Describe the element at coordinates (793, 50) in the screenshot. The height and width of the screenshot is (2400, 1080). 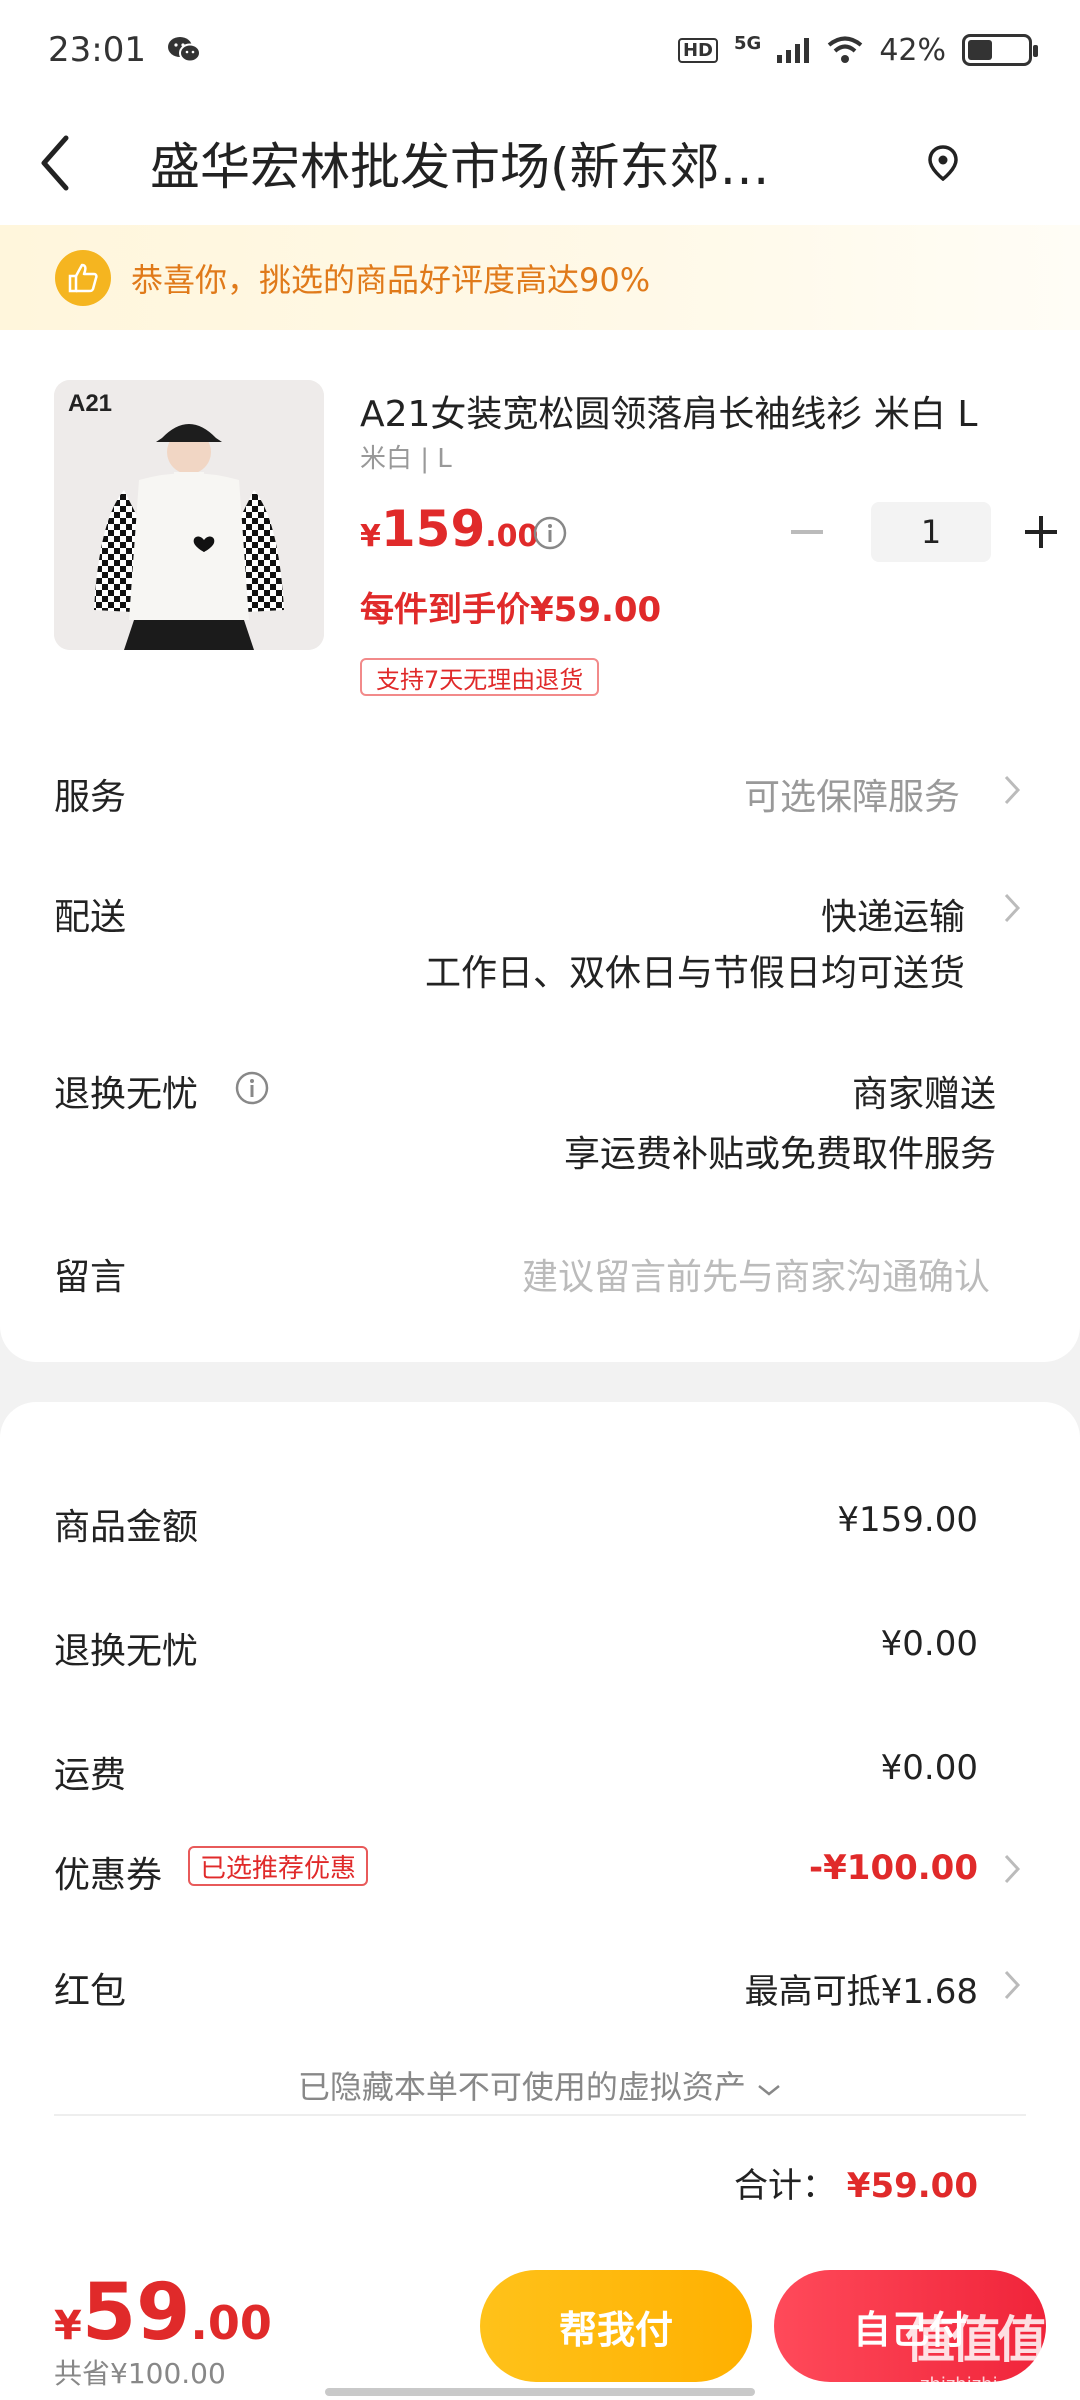
I see `signal-icon` at that location.